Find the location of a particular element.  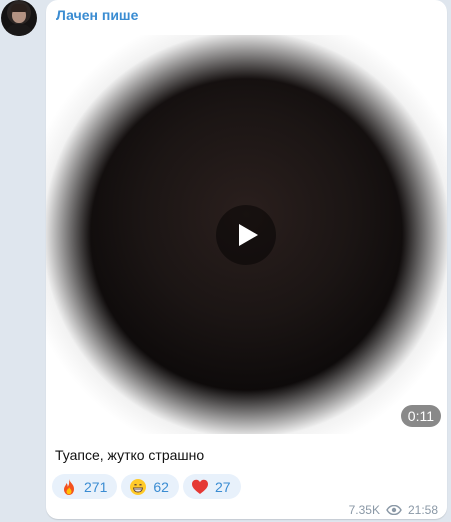

fire-icon is located at coordinates (69, 486).